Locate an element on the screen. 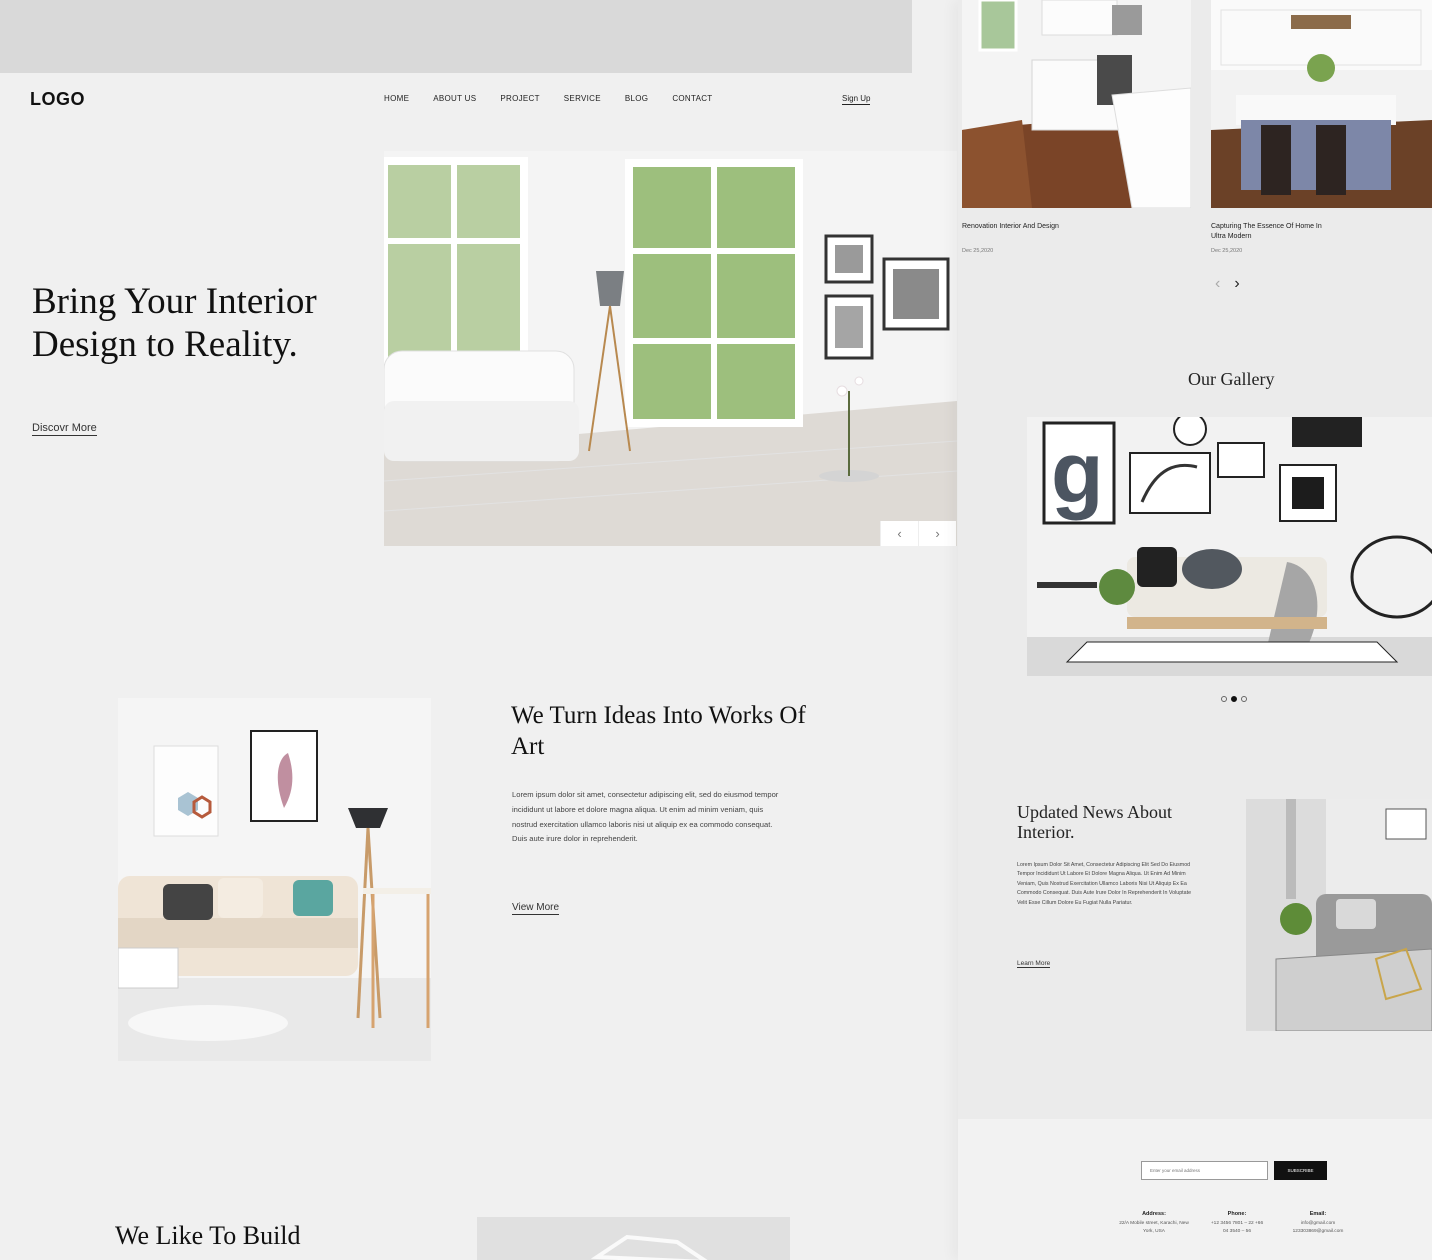  gallery-pagination is located at coordinates (1234, 699).